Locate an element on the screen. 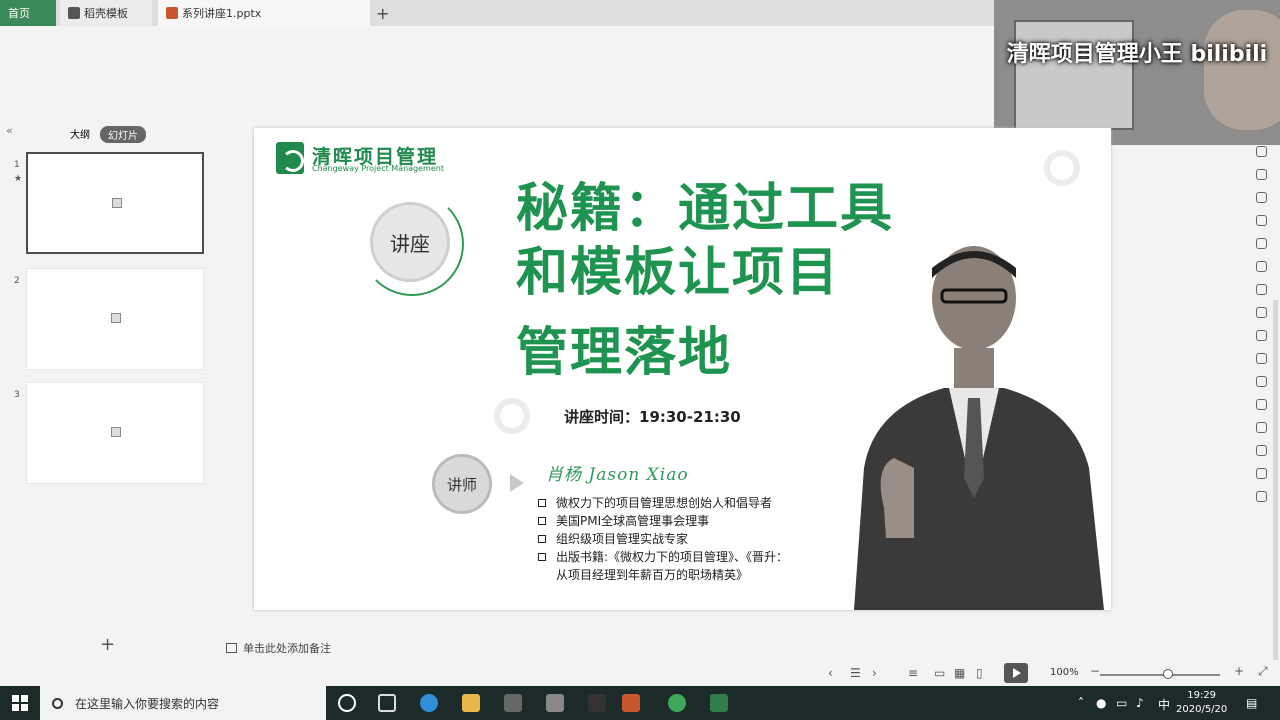  status-bar: ‹ ☰ › ≡ ▭ ▦ ▯ is located at coordinates (640, 673).